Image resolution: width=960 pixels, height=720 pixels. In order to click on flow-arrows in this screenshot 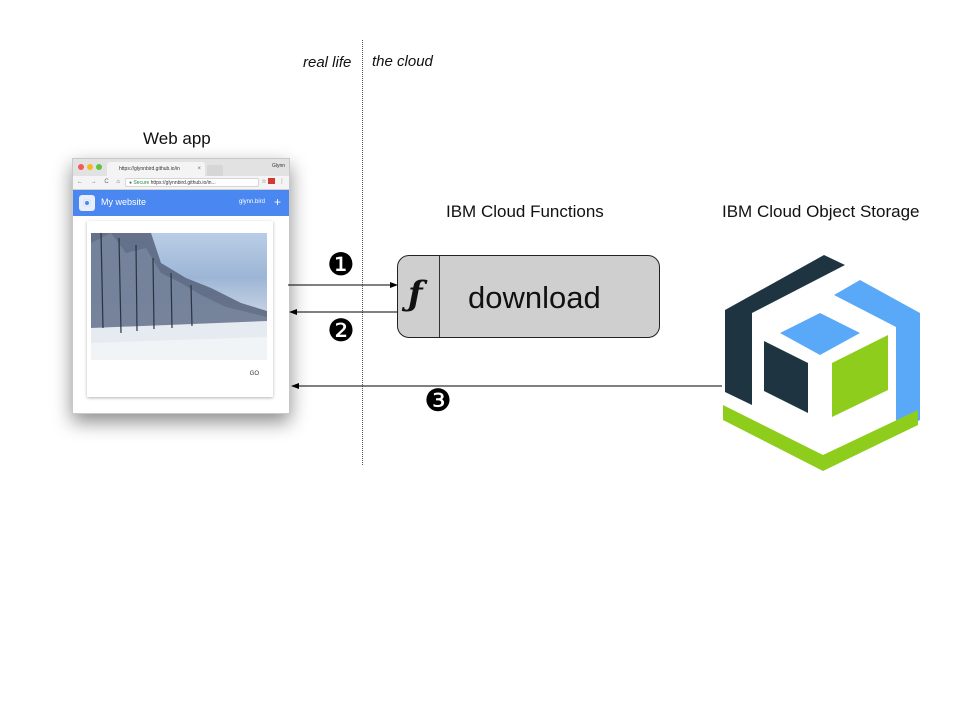, I will do `click(505, 335)`.